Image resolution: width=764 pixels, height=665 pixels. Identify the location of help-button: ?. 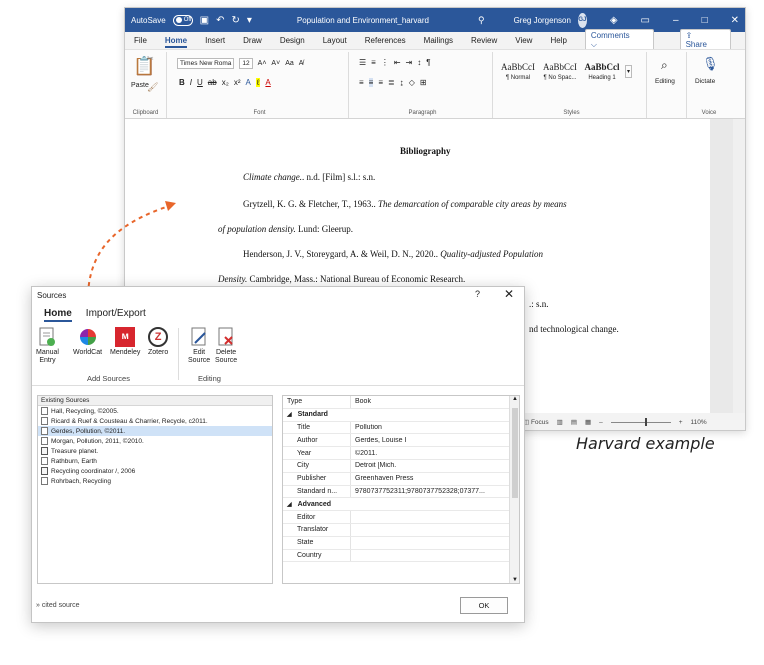
(477, 294).